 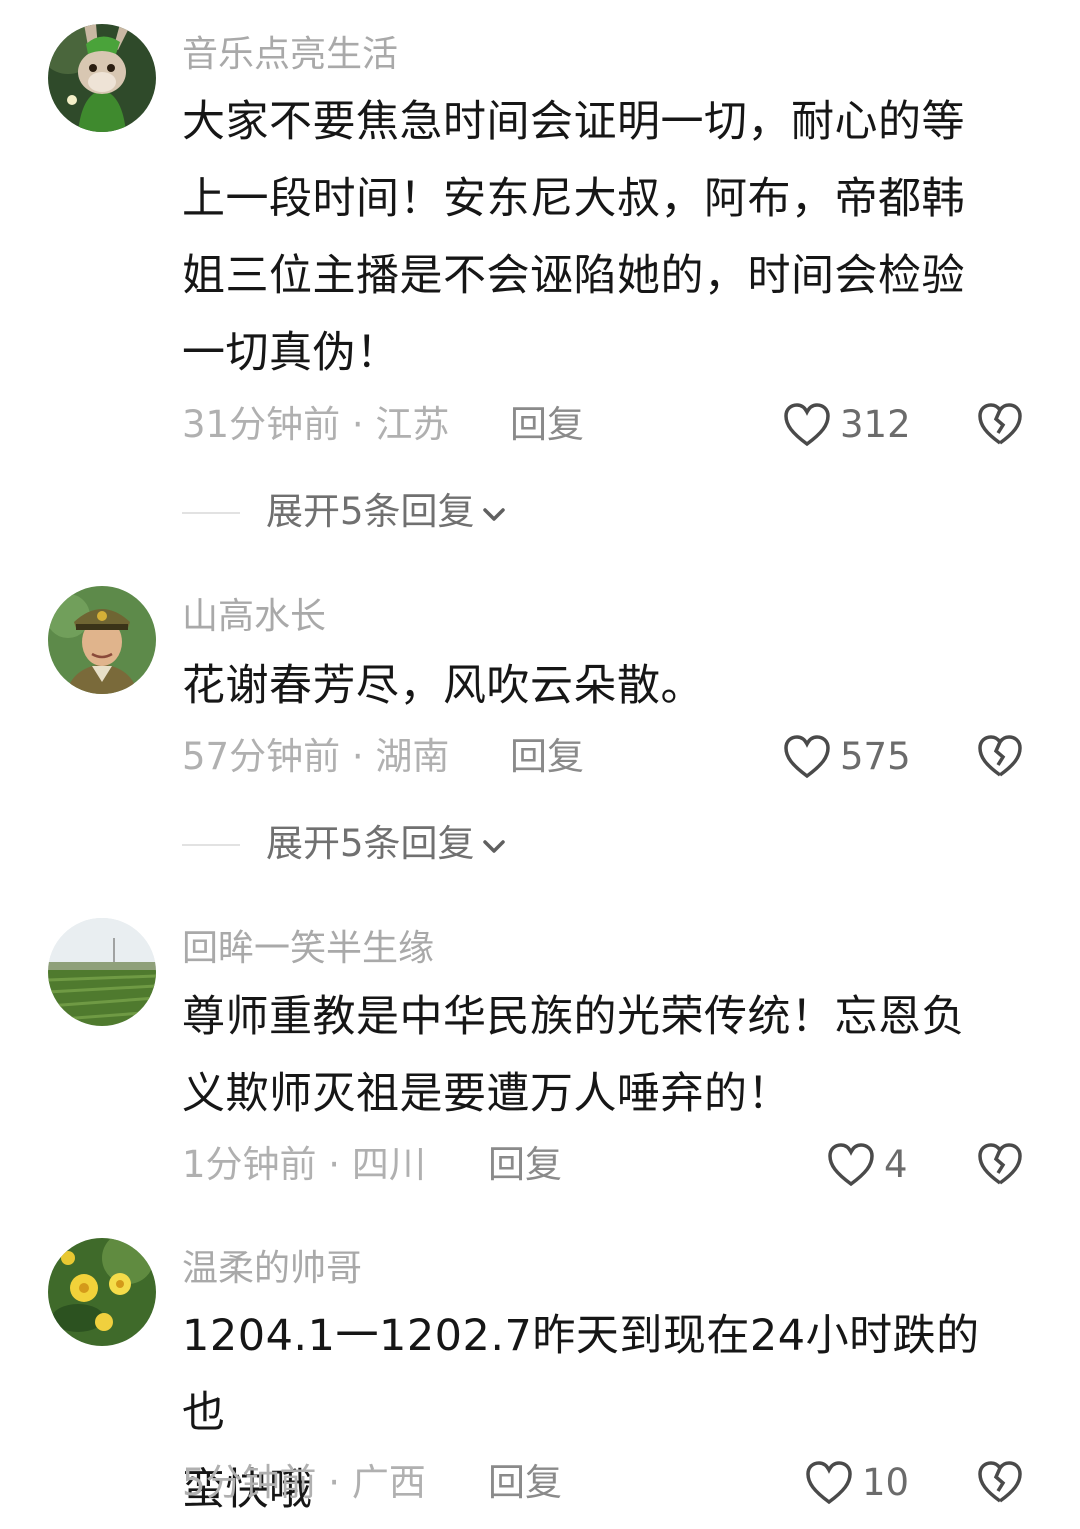 What do you see at coordinates (573, 1017) in the screenshot?
I see `comment-text-line: 尊师重教是中华民族的光荣传统！忘恩负` at bounding box center [573, 1017].